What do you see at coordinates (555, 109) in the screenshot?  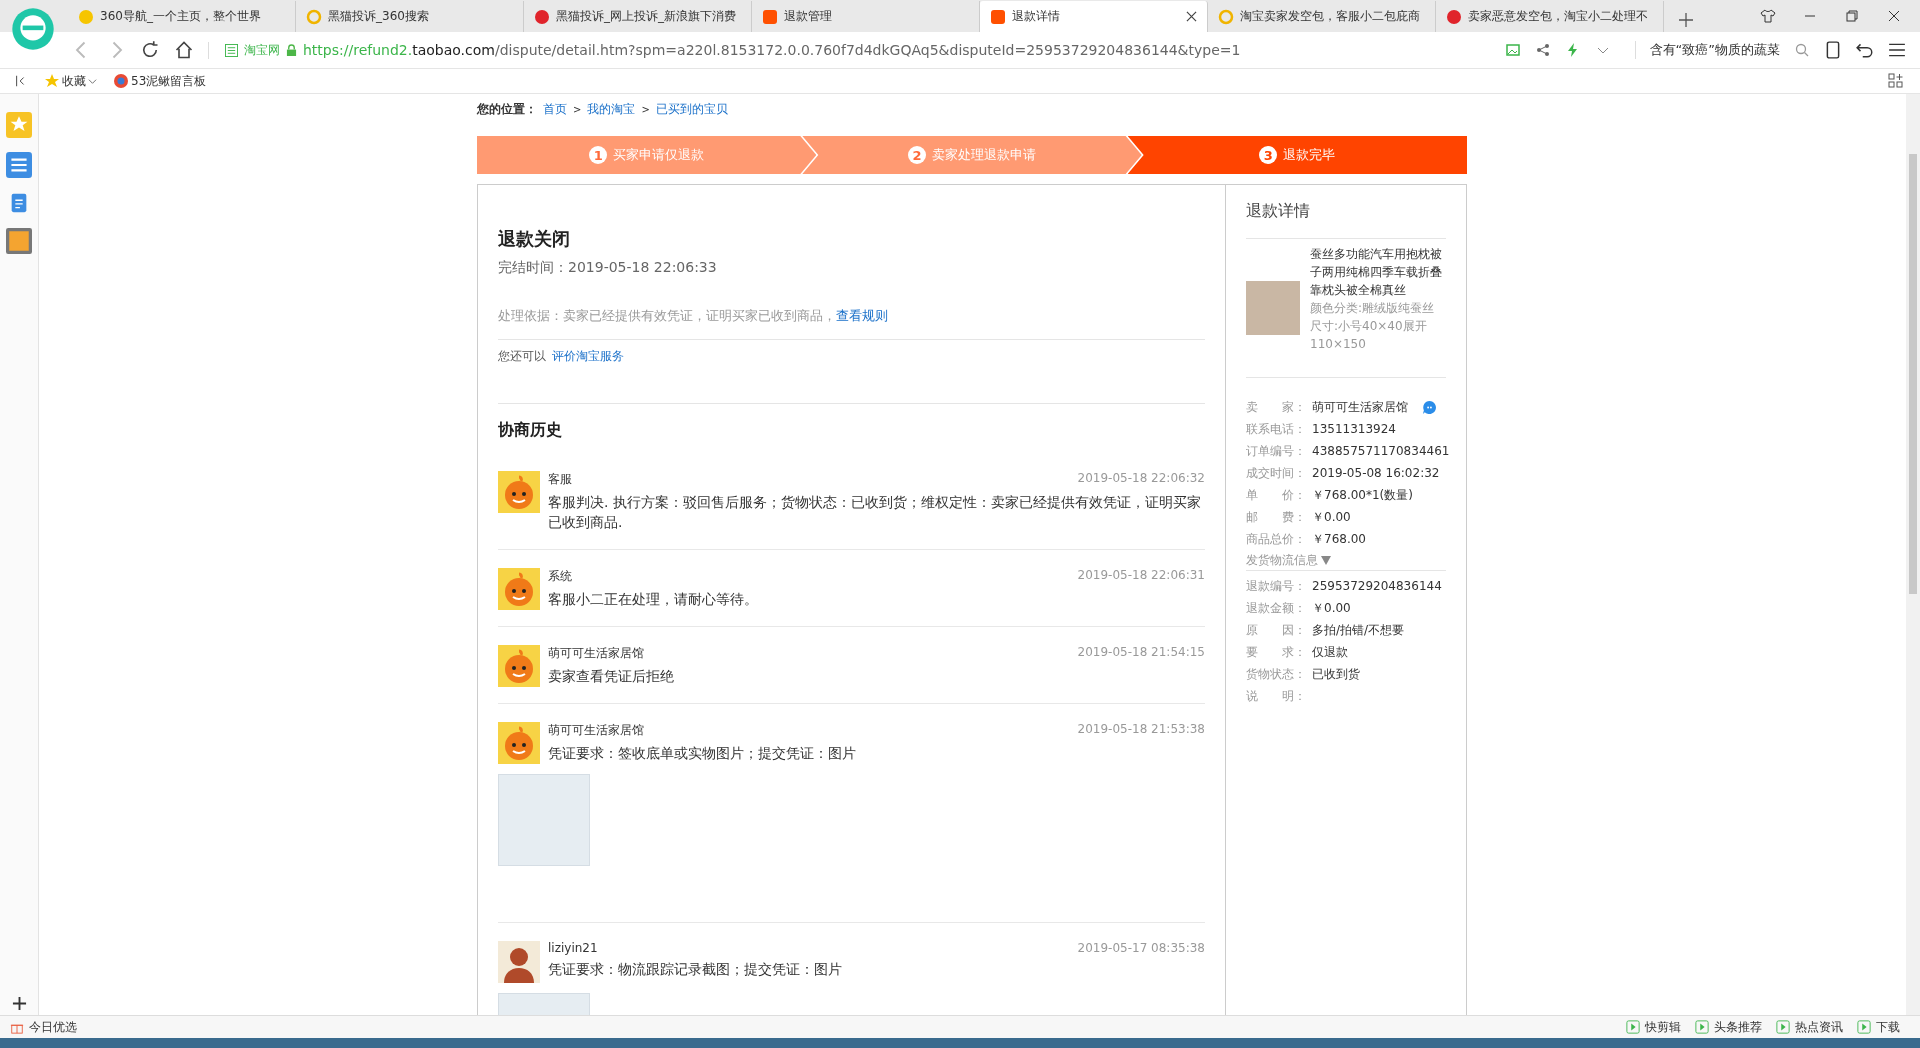 I see `breadcrumb-link: 首页` at bounding box center [555, 109].